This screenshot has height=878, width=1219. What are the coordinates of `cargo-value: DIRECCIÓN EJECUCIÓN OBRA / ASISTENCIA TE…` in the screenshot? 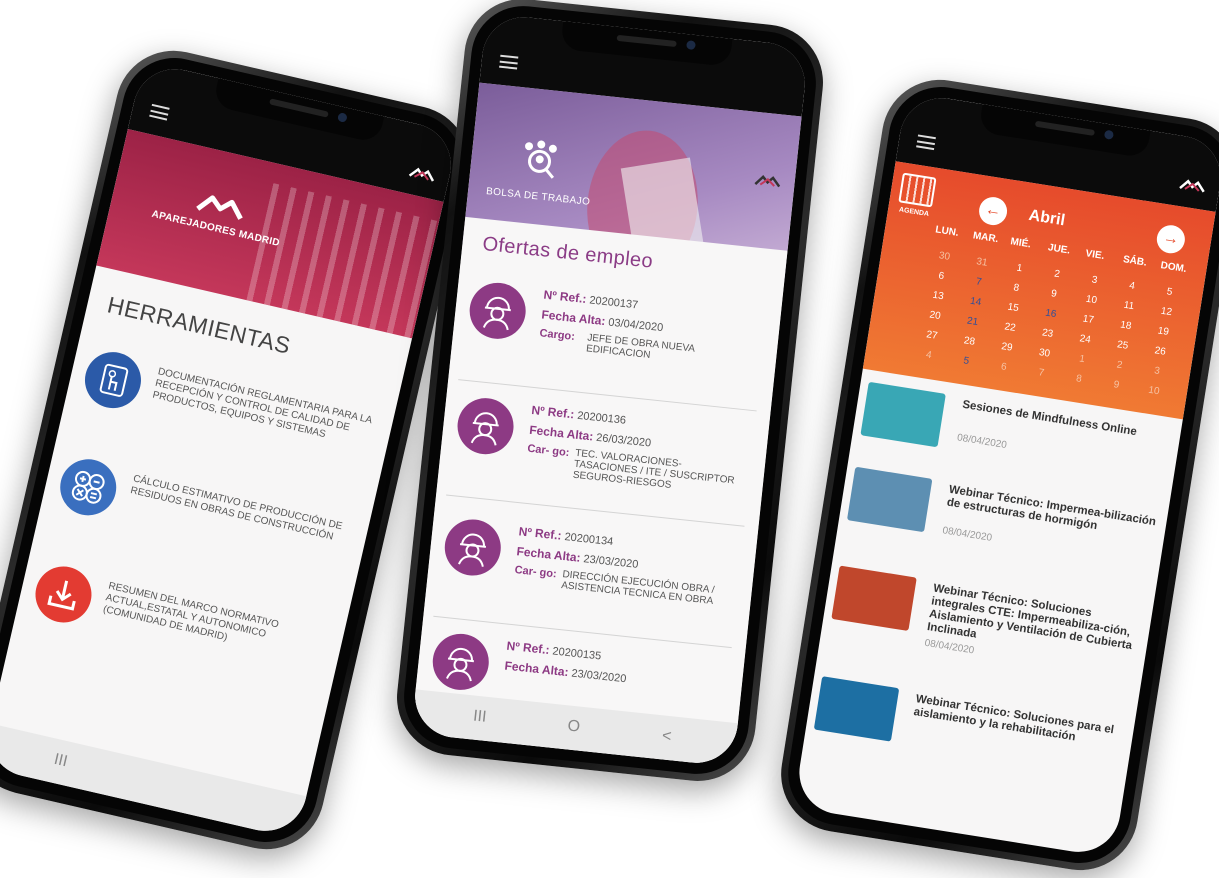 It's located at (638, 588).